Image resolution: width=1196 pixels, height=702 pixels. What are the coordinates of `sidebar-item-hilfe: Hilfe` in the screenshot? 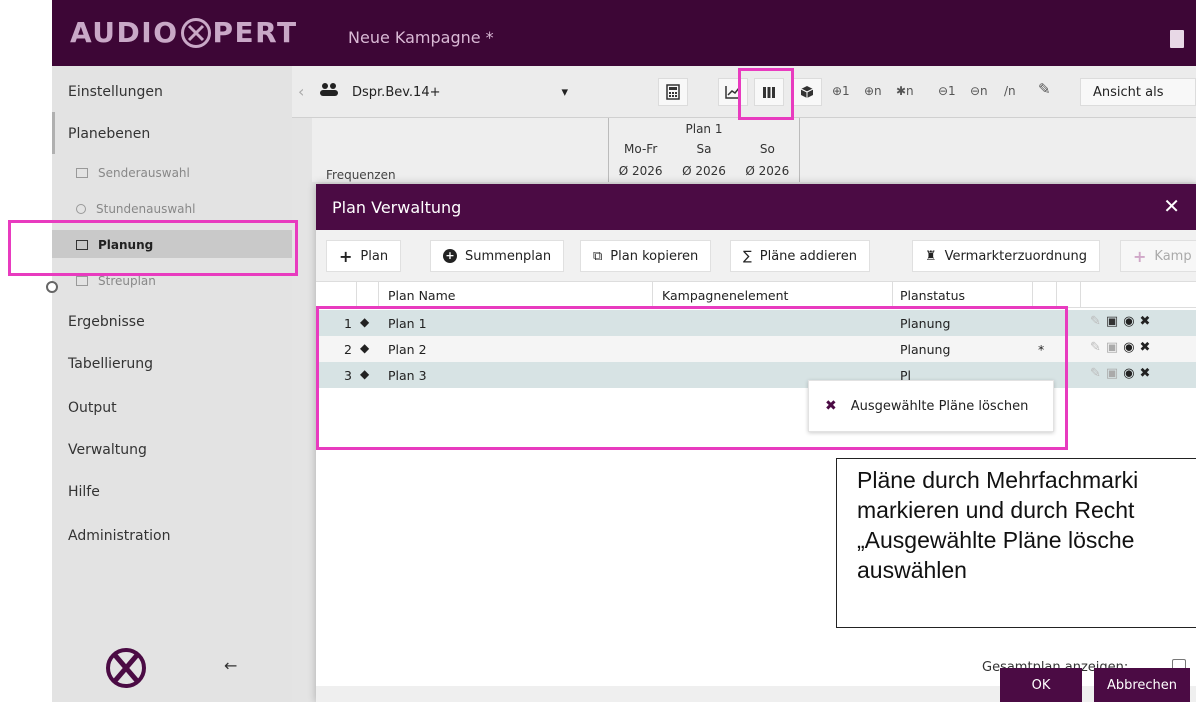 It's located at (84, 492).